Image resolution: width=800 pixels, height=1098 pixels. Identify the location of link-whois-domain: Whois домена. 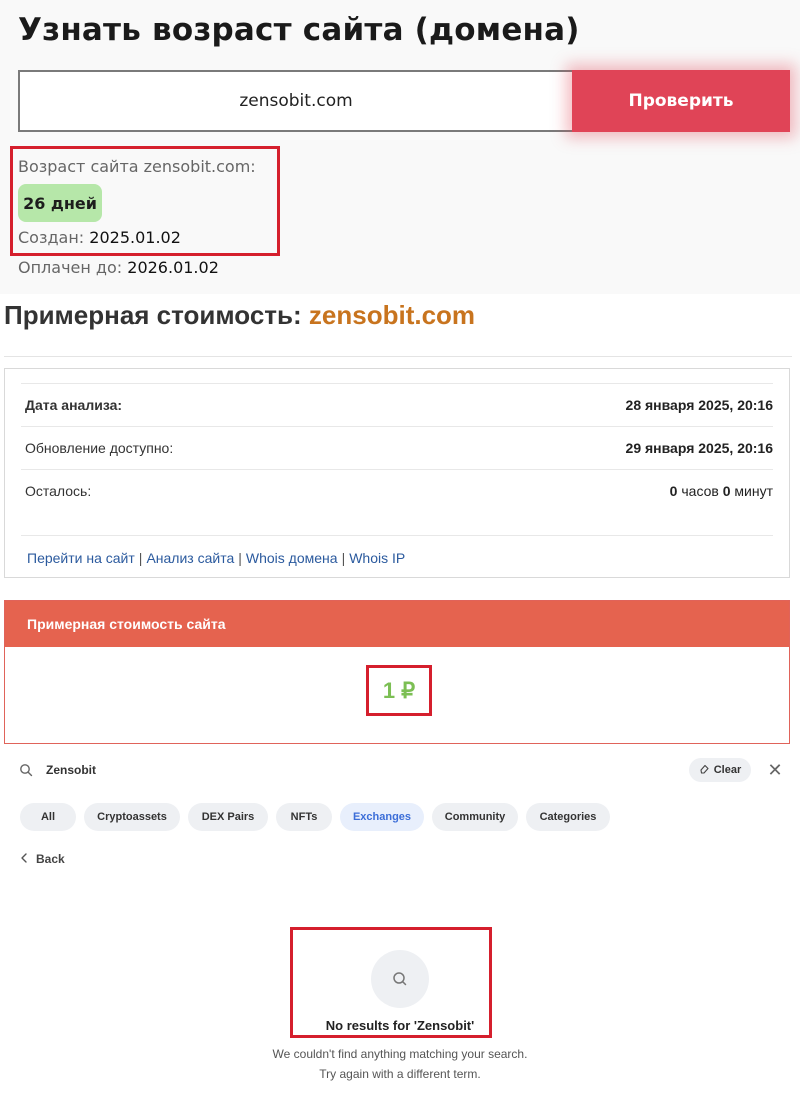
(292, 558).